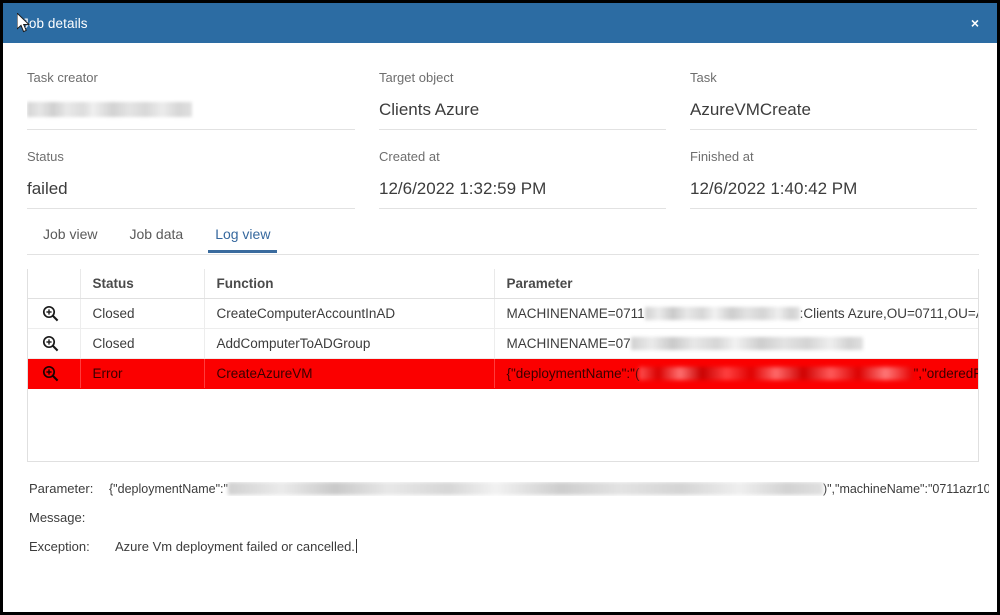 Image resolution: width=1000 pixels, height=615 pixels. What do you see at coordinates (522, 114) in the screenshot?
I see `field-value: Clients Azure` at bounding box center [522, 114].